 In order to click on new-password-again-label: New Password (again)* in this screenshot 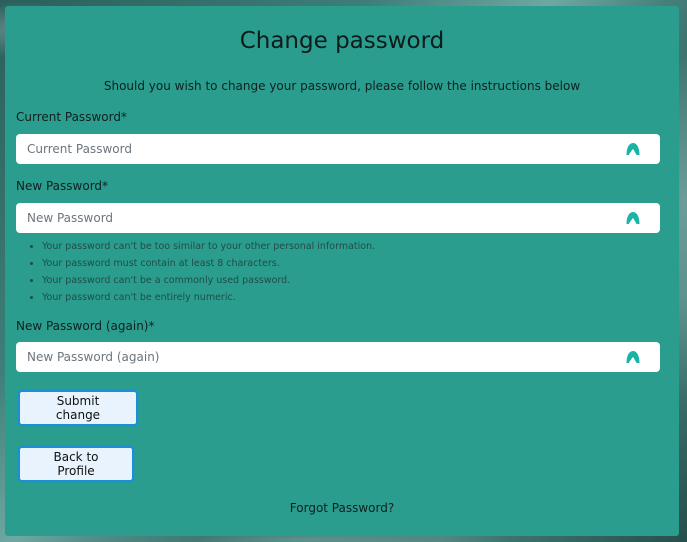, I will do `click(85, 326)`.